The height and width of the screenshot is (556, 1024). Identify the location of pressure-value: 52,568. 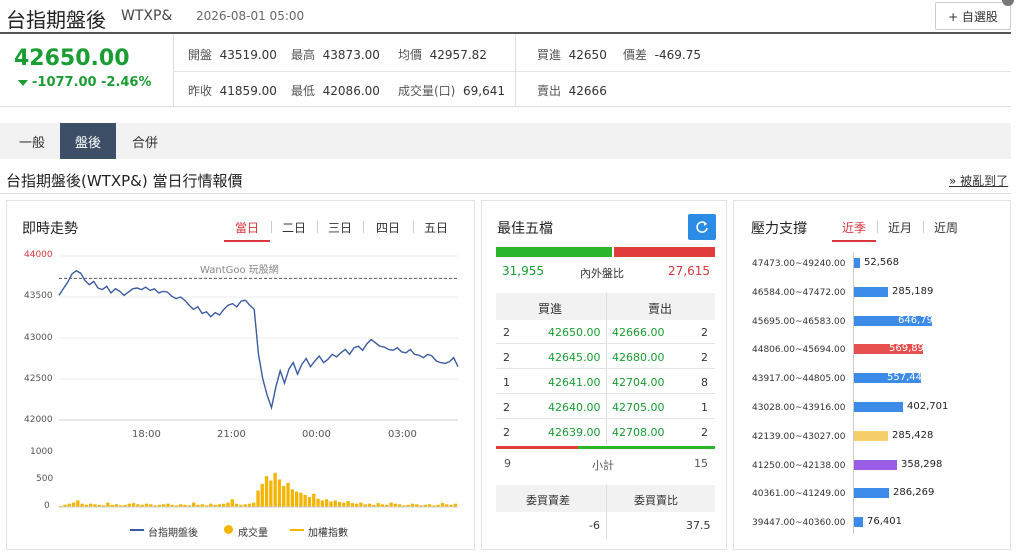
(881, 262).